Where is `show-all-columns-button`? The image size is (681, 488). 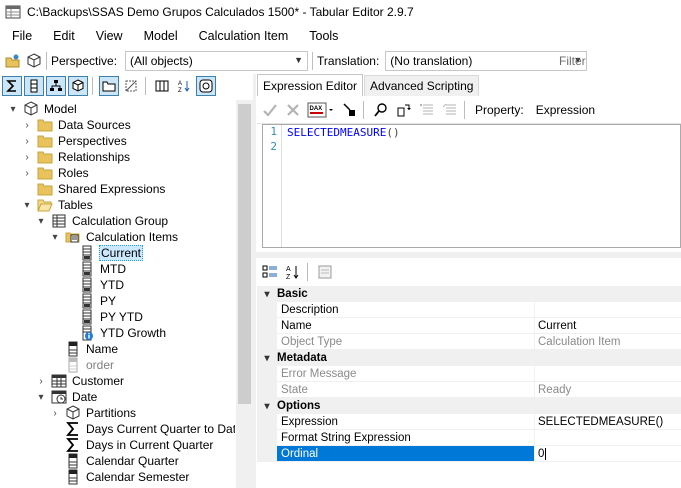 show-all-columns-button is located at coordinates (162, 86).